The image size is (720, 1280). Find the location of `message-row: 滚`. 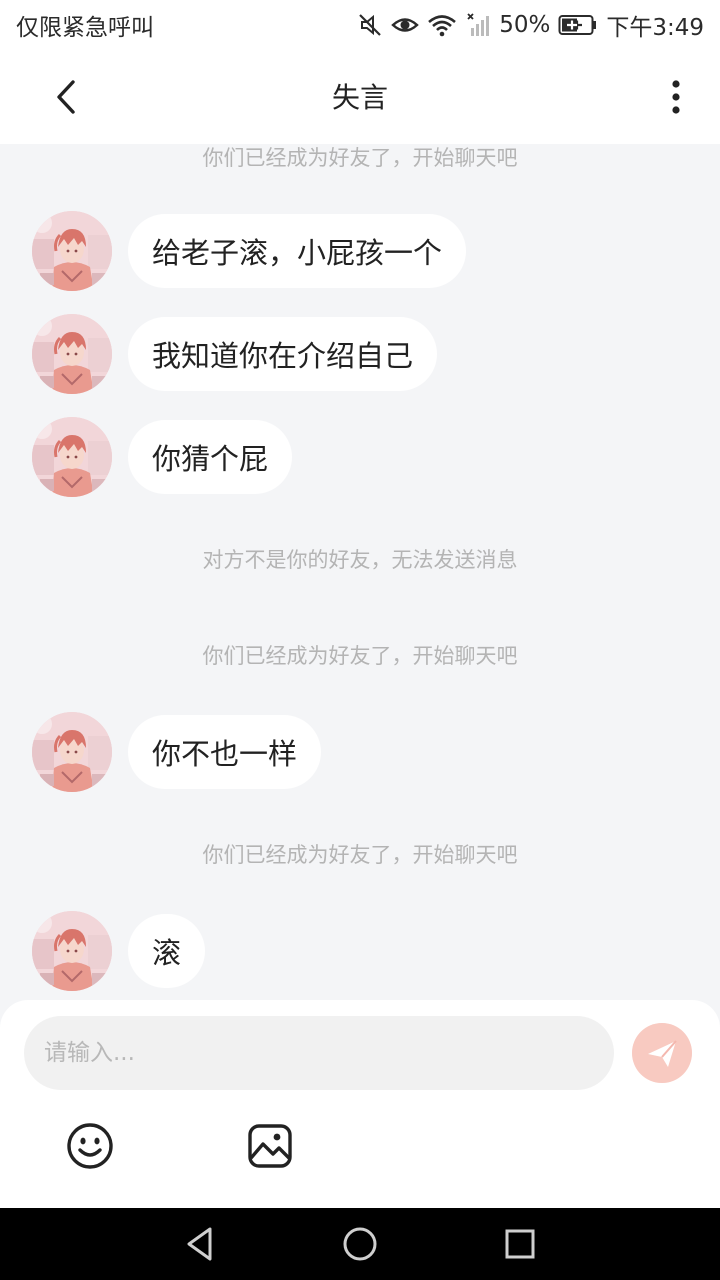

message-row: 滚 is located at coordinates (119, 951).